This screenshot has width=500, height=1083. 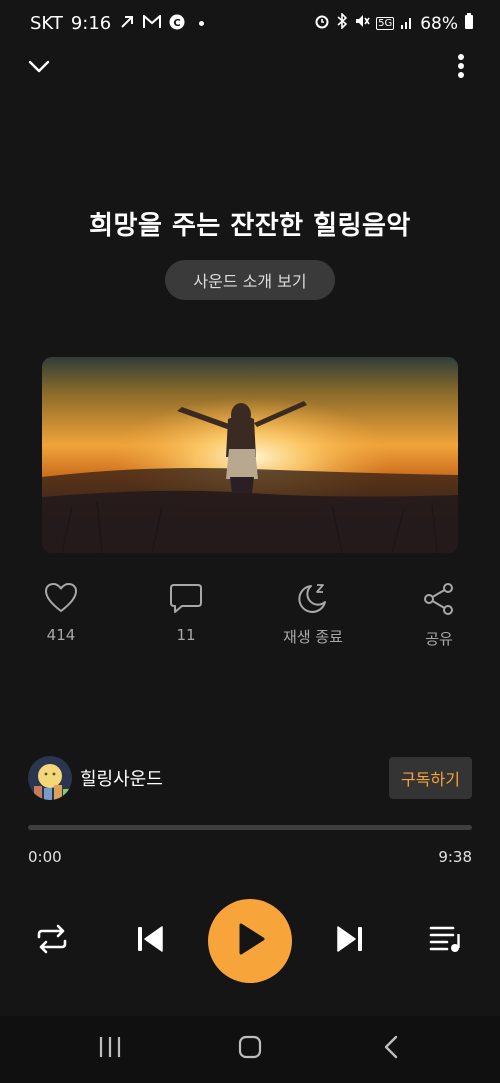 What do you see at coordinates (46, 23) in the screenshot?
I see `carrier-label: SKT` at bounding box center [46, 23].